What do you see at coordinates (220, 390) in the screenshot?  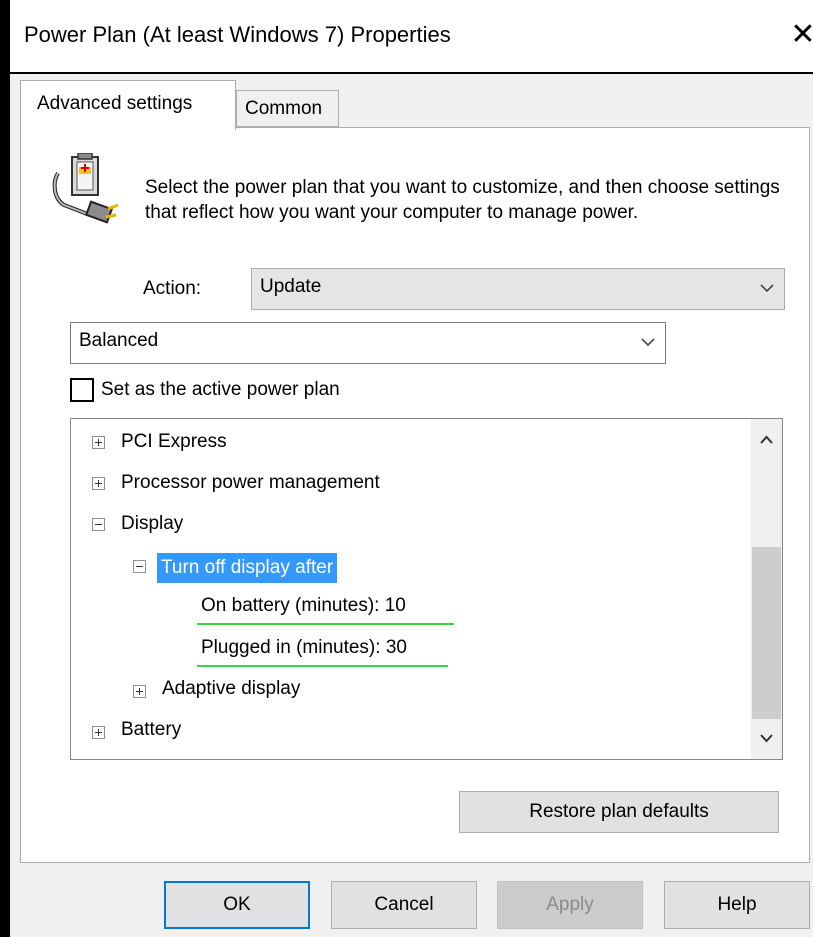 I see `active-plan-checkbox-label: Set as the active power plan` at bounding box center [220, 390].